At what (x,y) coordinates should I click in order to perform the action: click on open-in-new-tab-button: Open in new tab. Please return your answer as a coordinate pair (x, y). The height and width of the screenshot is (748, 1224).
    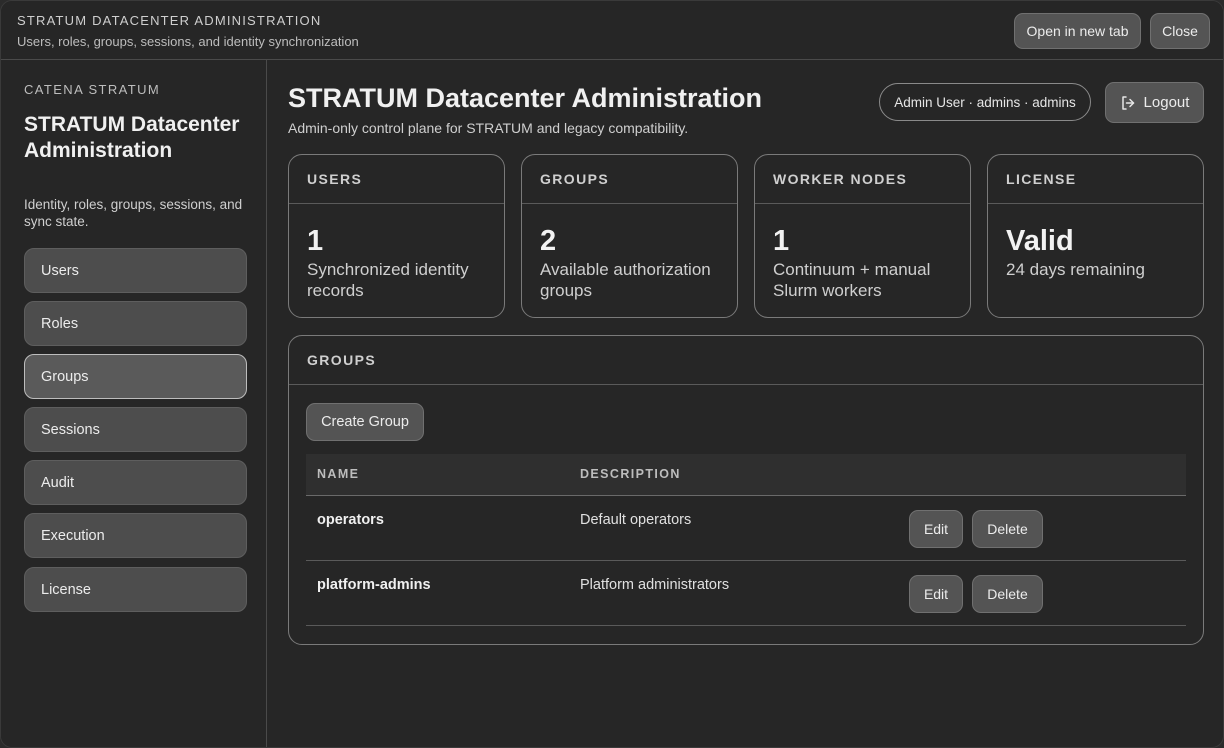
    Looking at the image, I should click on (1077, 31).